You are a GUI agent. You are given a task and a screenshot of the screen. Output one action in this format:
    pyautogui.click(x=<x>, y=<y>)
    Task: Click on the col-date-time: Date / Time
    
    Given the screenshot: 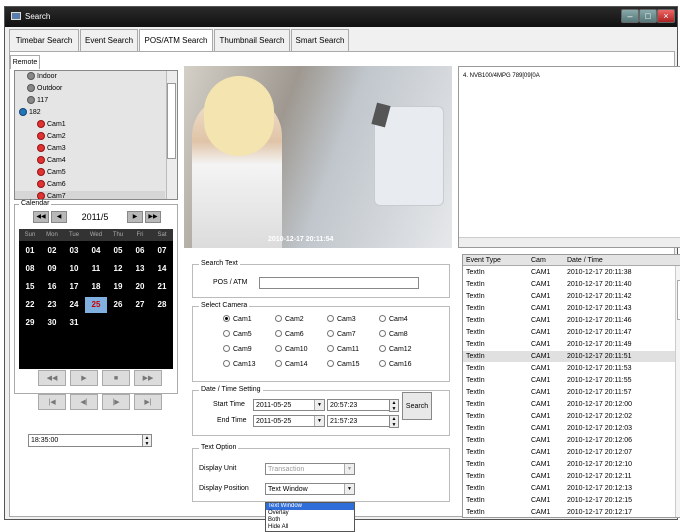 What is the action you would take?
    pyautogui.click(x=585, y=260)
    